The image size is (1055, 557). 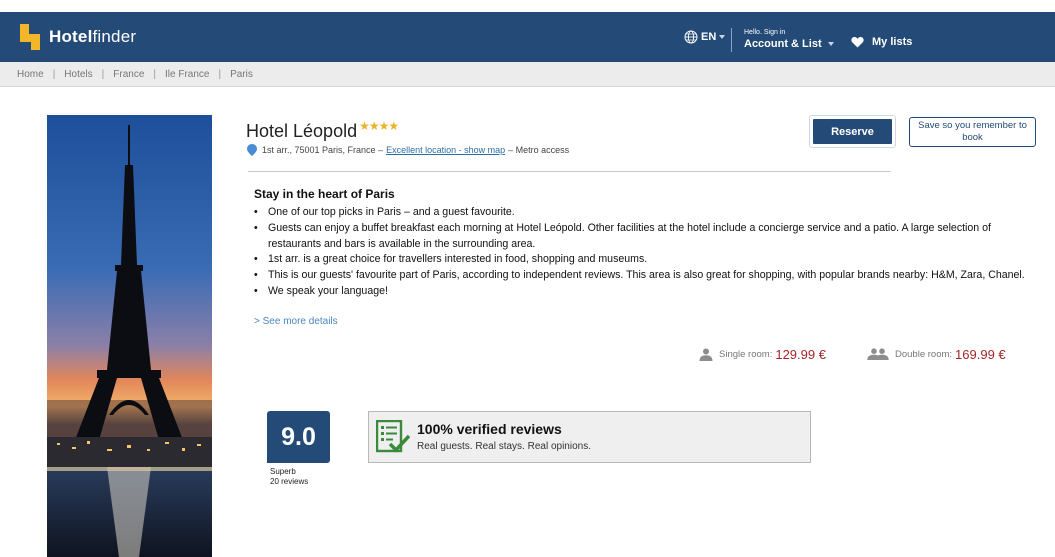 I want to click on breadcrumb-hotels: Hotels, so click(x=78, y=74).